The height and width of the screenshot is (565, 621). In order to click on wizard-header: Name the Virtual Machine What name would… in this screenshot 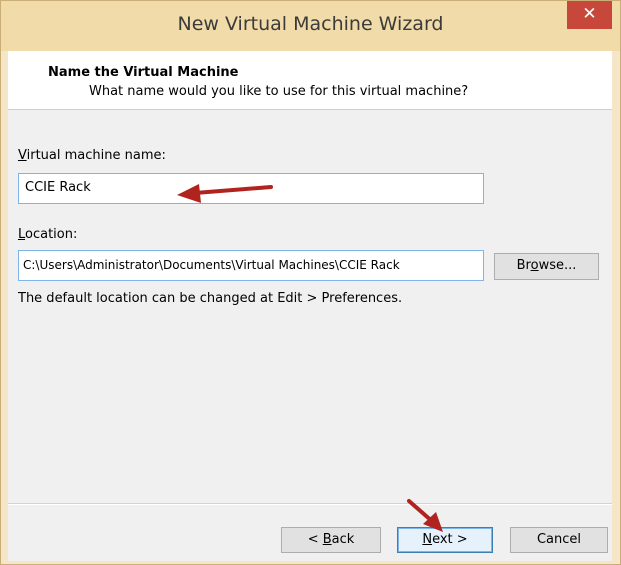, I will do `click(310, 80)`.